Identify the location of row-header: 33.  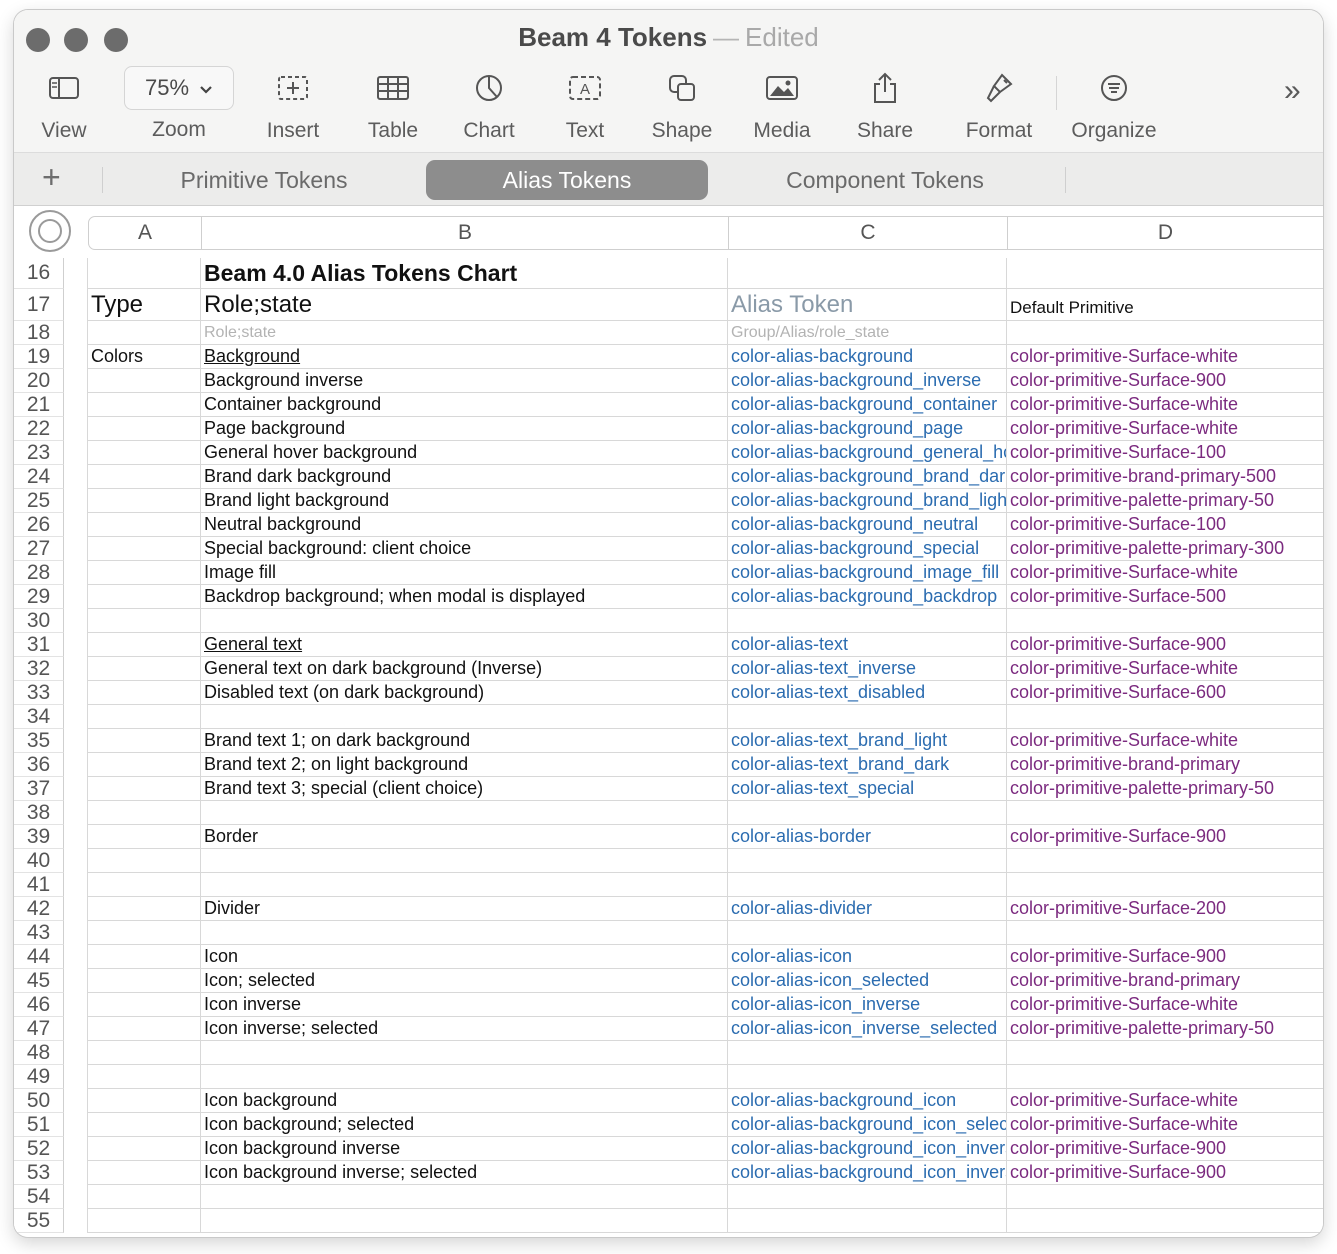
(39, 693).